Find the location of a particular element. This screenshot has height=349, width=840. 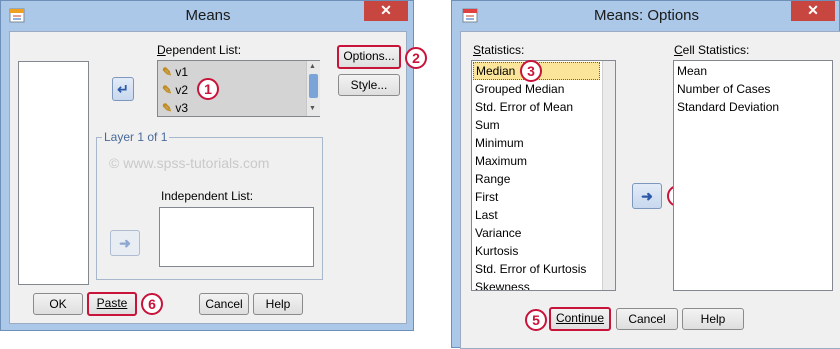

arrow-left-icon: ↵ is located at coordinates (123, 89).